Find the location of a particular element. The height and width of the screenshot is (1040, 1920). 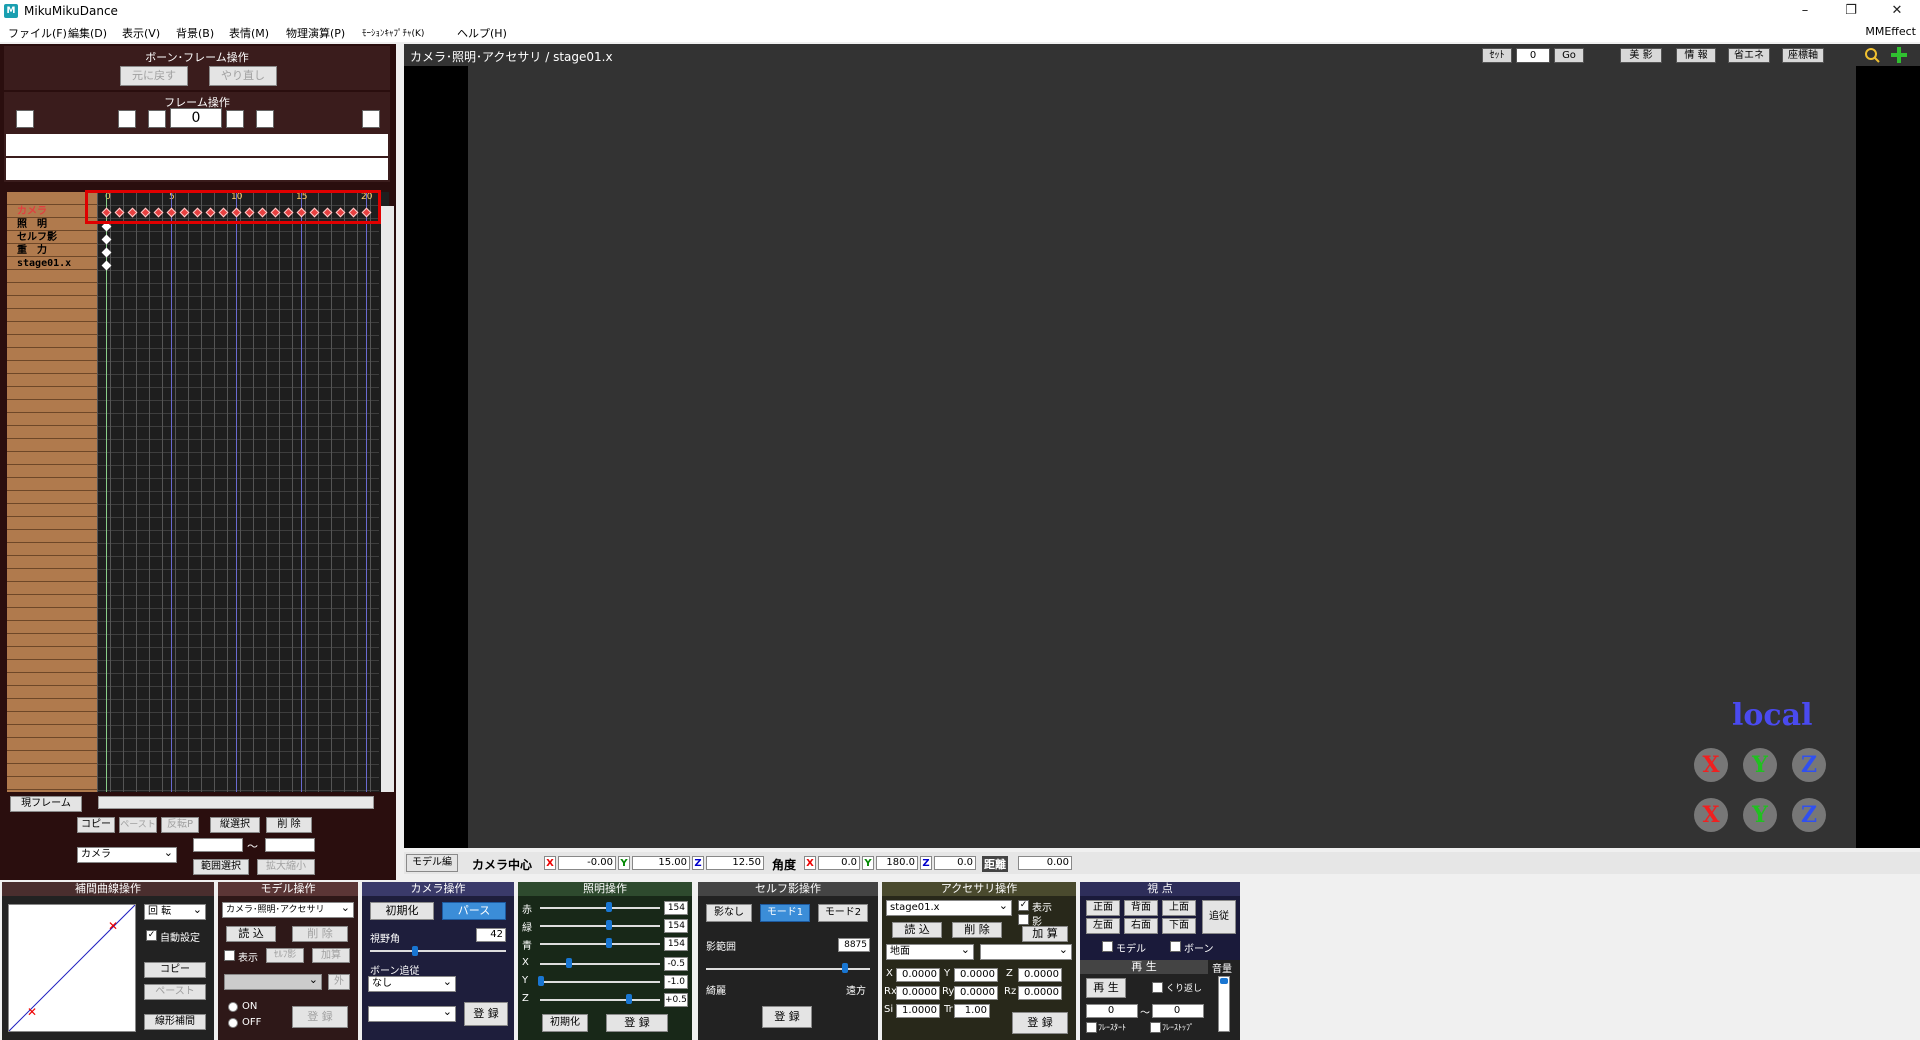

perspective-button: パース is located at coordinates (474, 911).